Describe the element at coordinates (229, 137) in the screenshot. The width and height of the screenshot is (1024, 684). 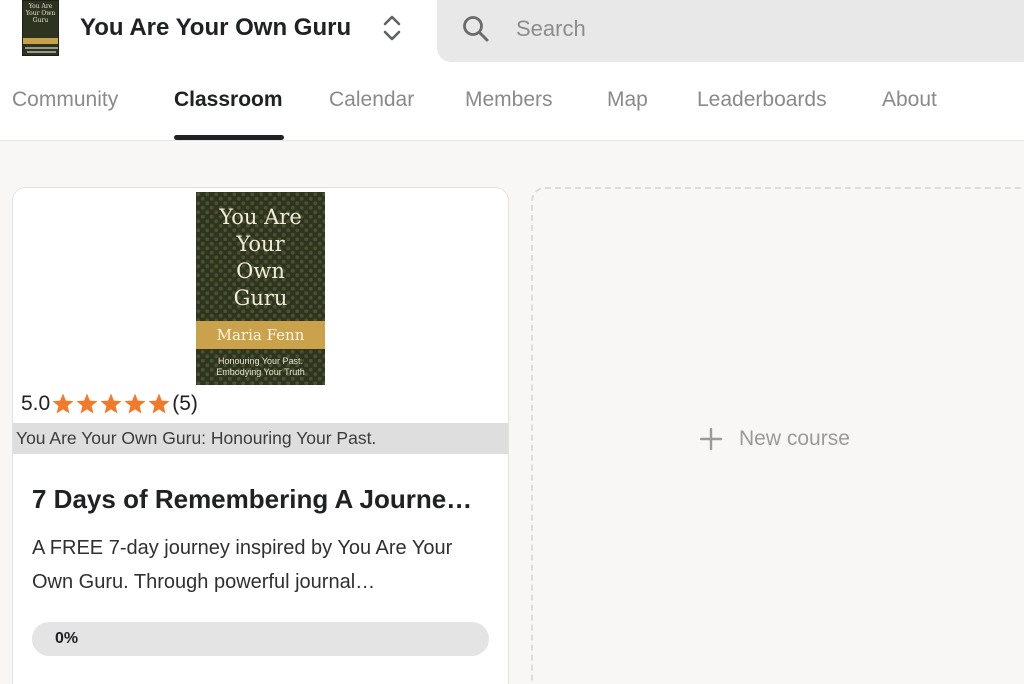
I see `active-tab-indicator` at that location.